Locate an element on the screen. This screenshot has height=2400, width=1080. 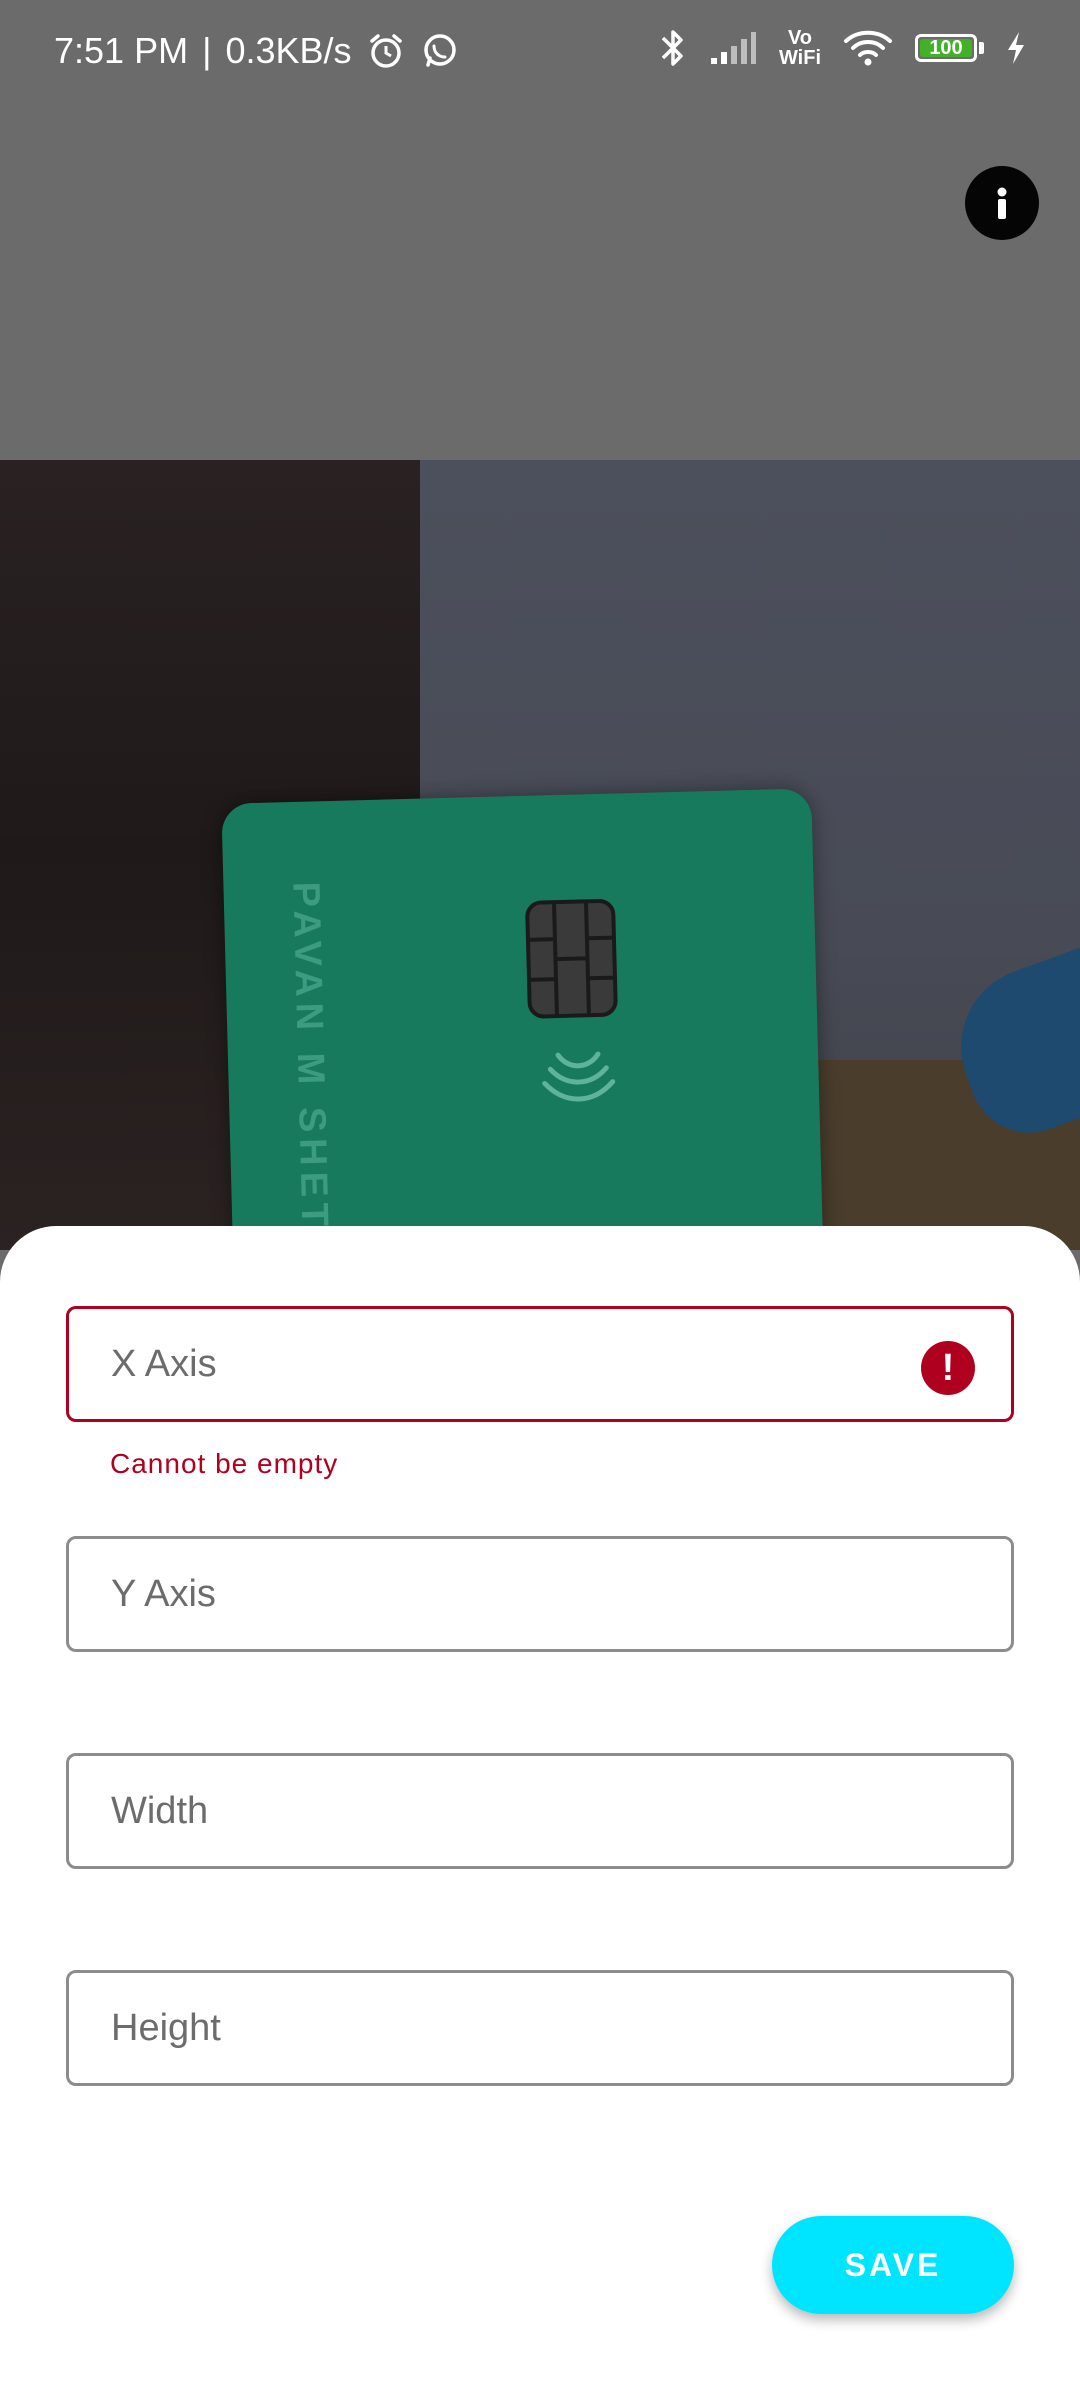
battery-level-text: 100 is located at coordinates (946, 47).